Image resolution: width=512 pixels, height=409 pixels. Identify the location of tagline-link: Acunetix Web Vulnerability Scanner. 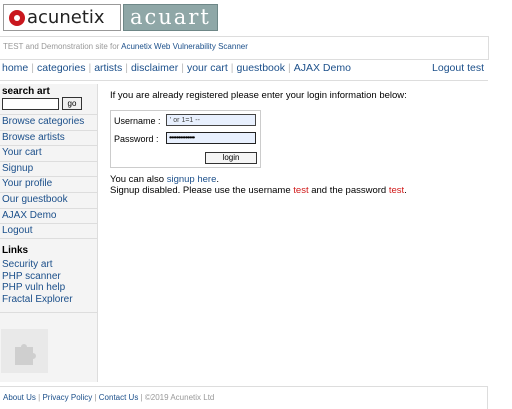
(184, 46).